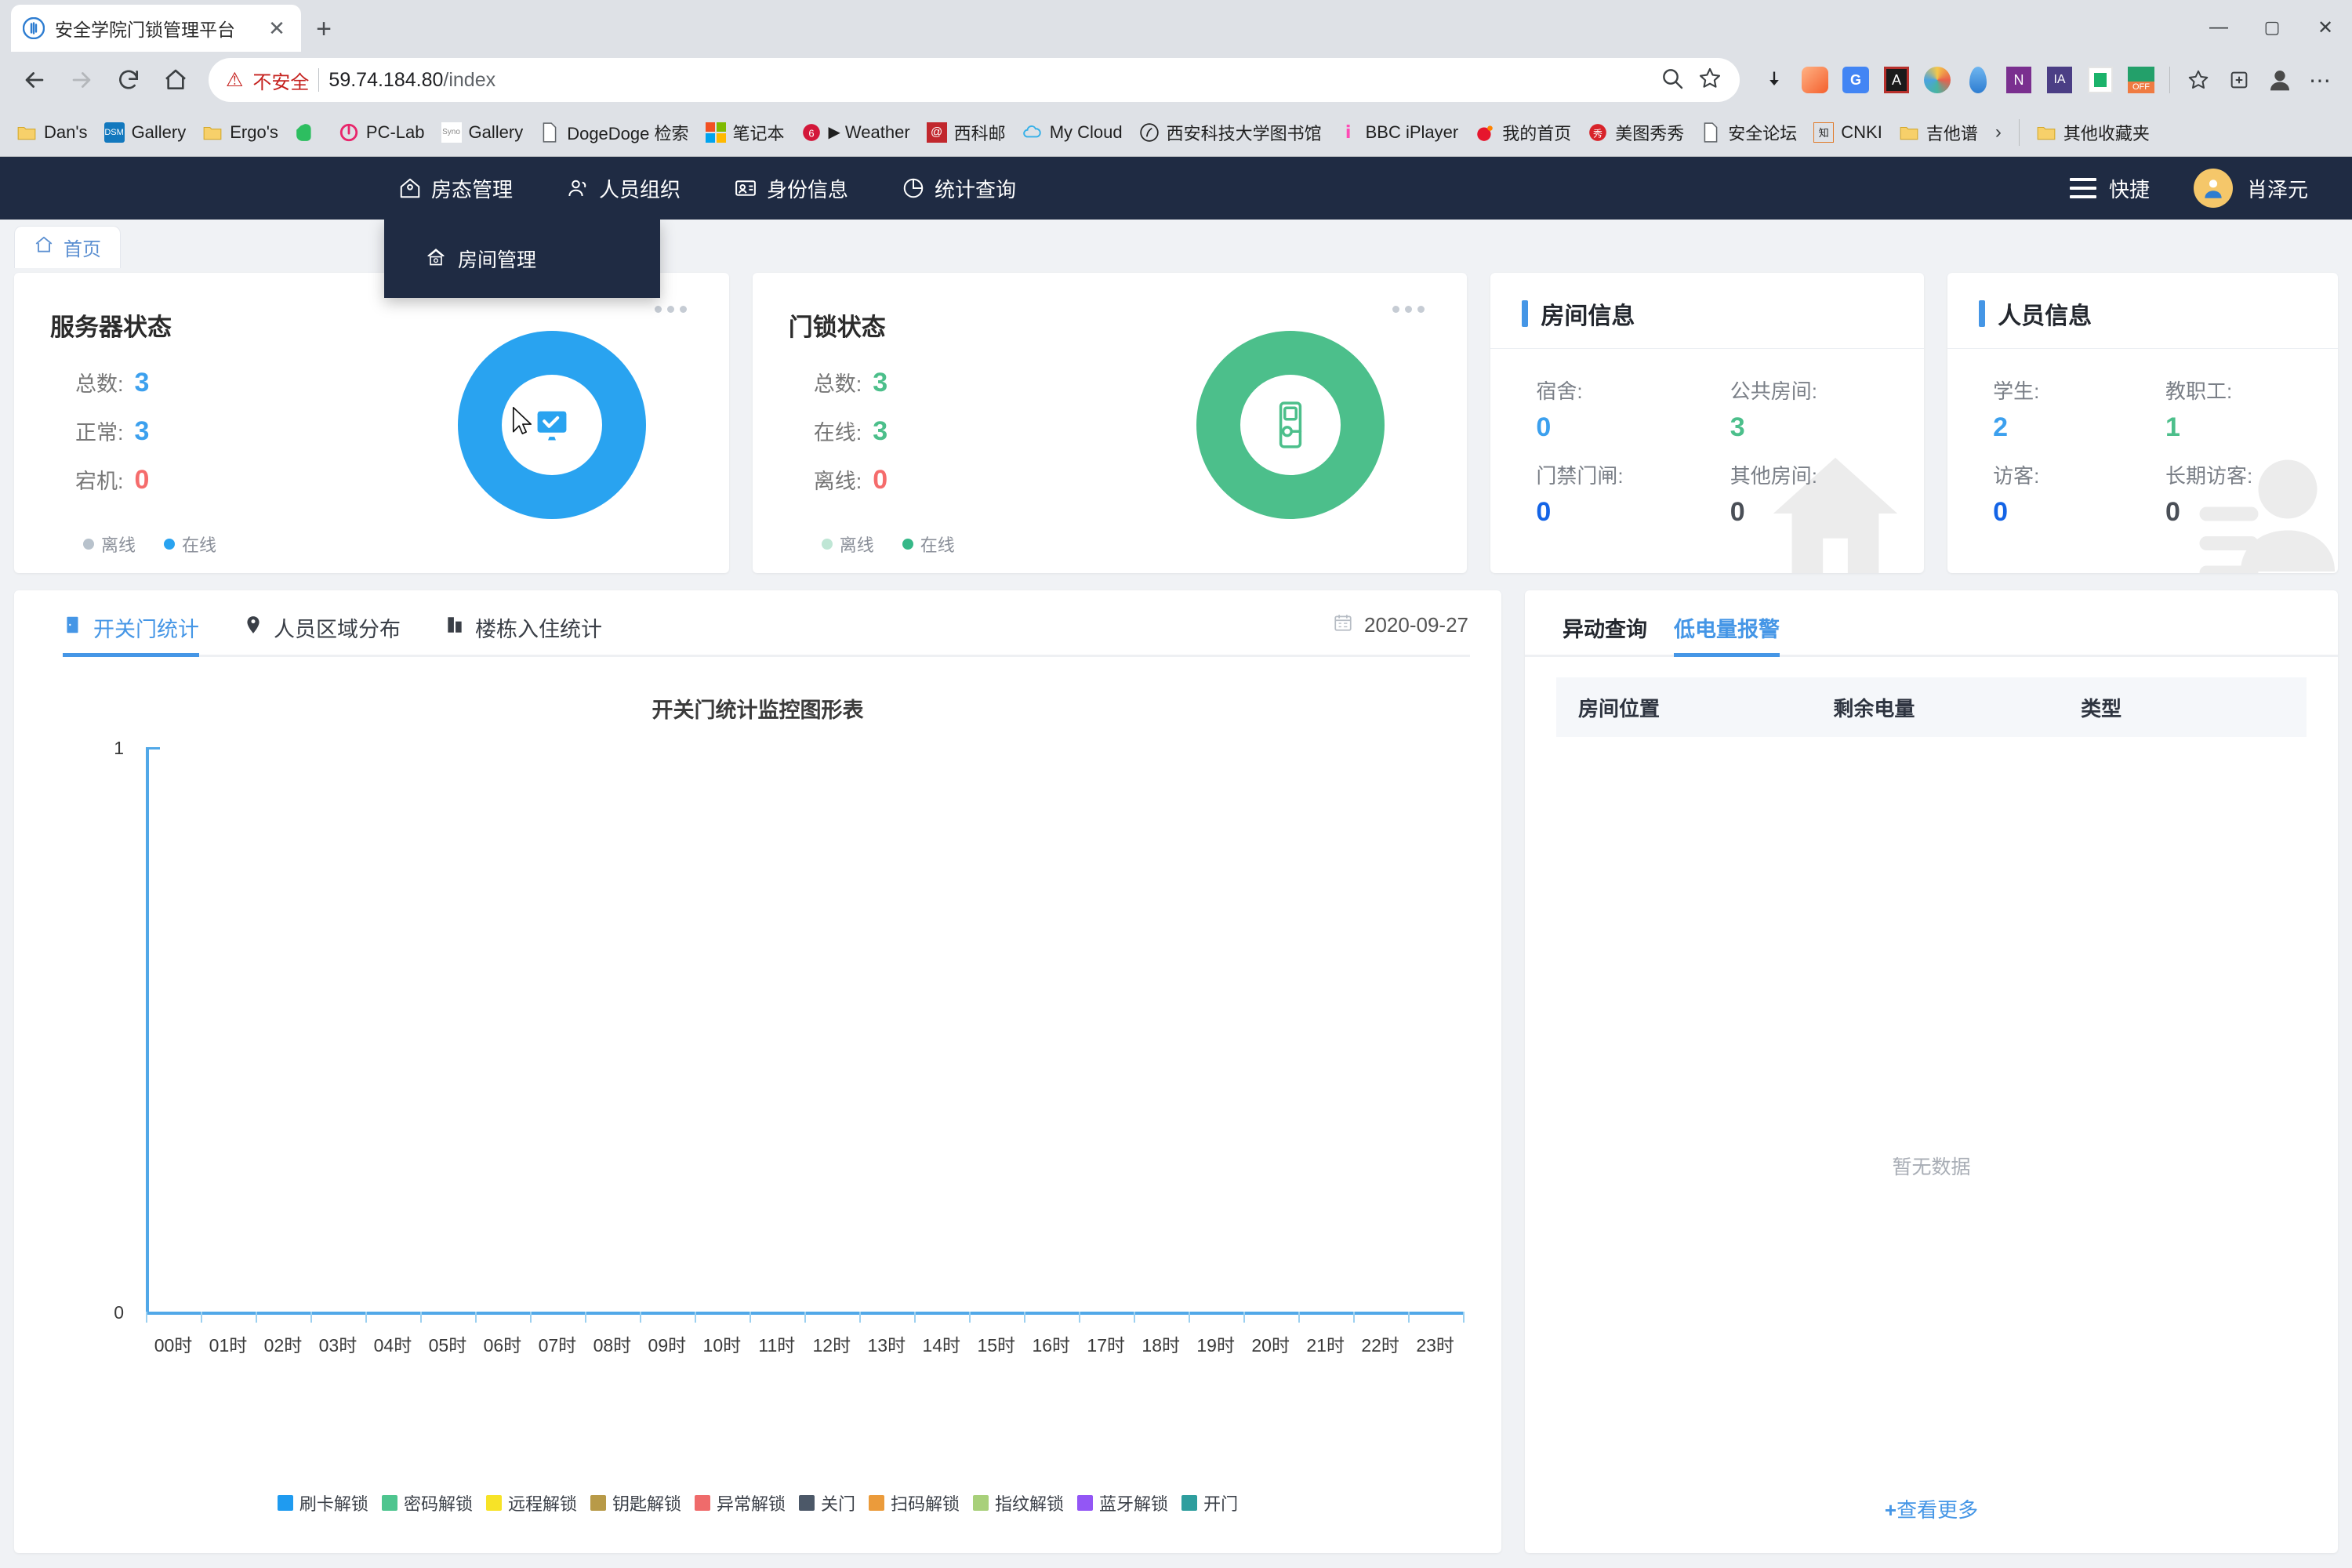 Image resolution: width=2352 pixels, height=1568 pixels. Describe the element at coordinates (1938, 132) in the screenshot. I see `bookmark-item: 吉他谱` at that location.